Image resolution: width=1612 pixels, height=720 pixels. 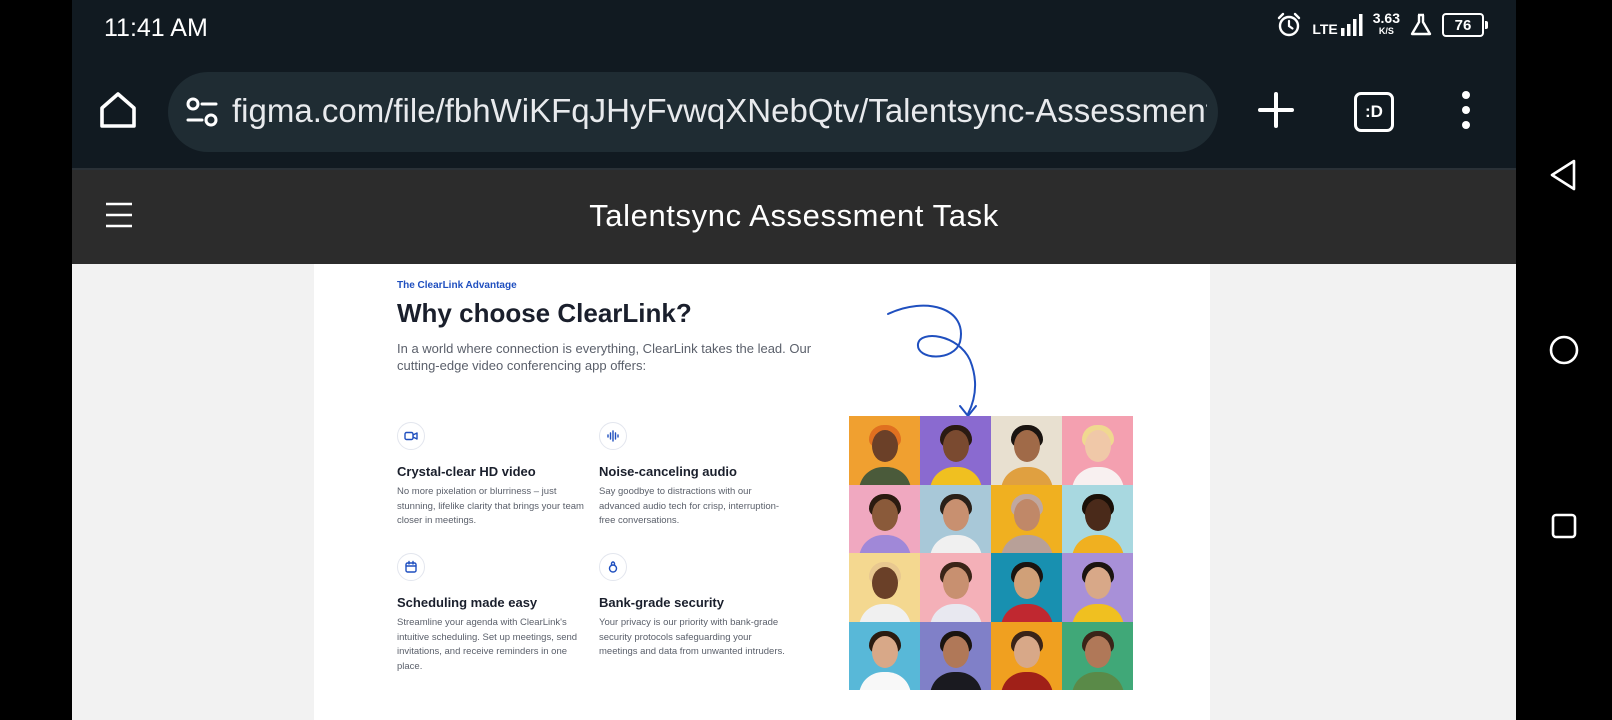 I want to click on flask-icon, so click(x=1421, y=24).